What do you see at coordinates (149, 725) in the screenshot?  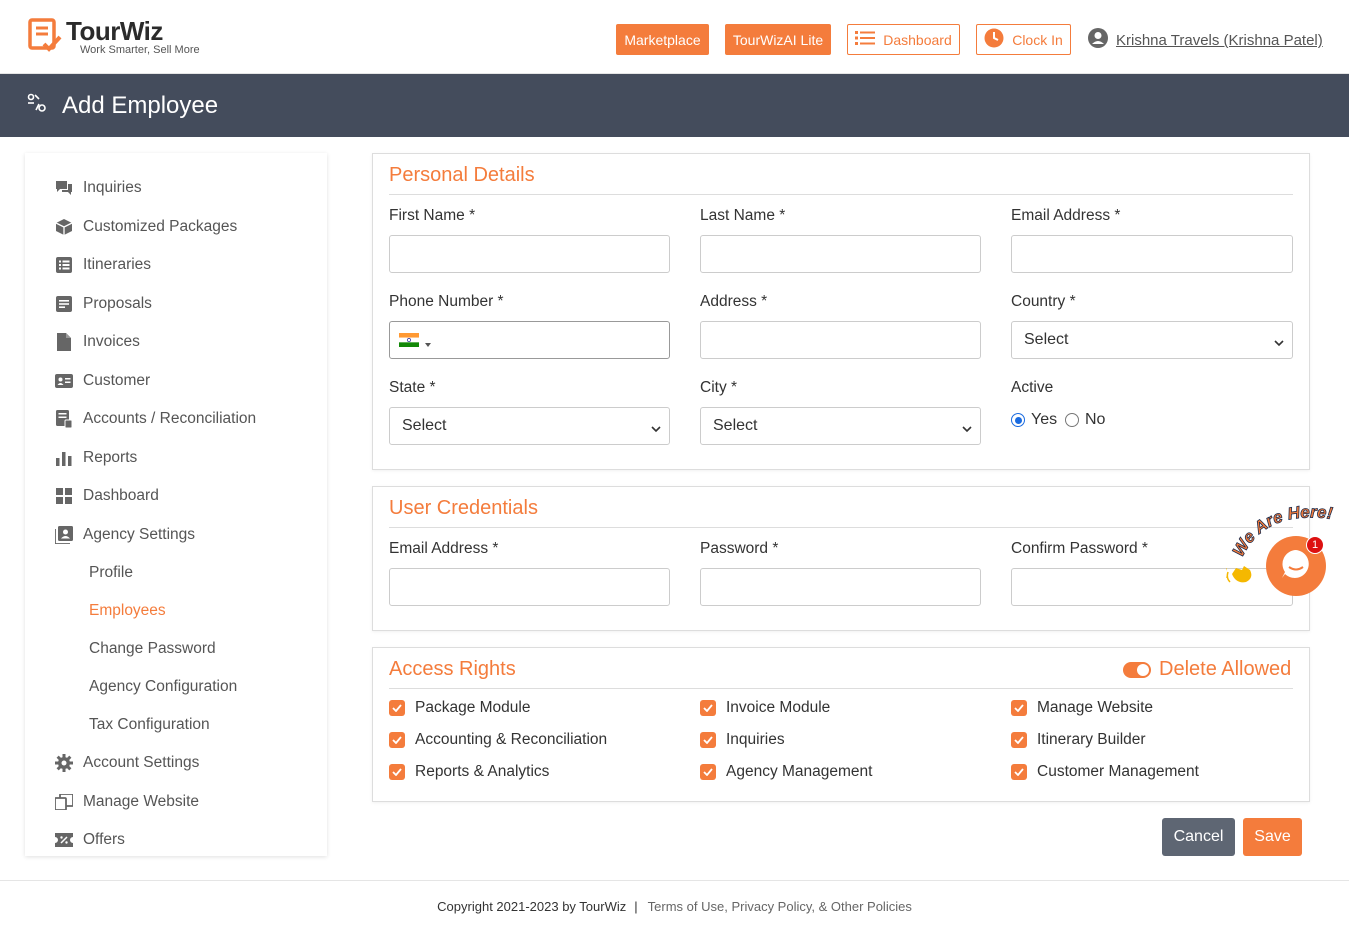 I see `sidebar-subitem-tax-configuration: Tax Configuration` at bounding box center [149, 725].